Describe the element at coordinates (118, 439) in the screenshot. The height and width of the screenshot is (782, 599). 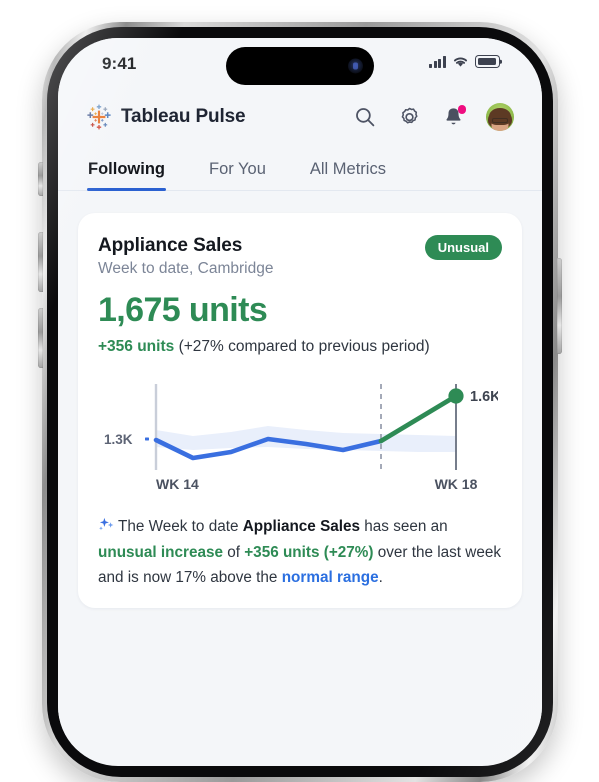
I see `y-axis-tick-label: 1.3K` at that location.